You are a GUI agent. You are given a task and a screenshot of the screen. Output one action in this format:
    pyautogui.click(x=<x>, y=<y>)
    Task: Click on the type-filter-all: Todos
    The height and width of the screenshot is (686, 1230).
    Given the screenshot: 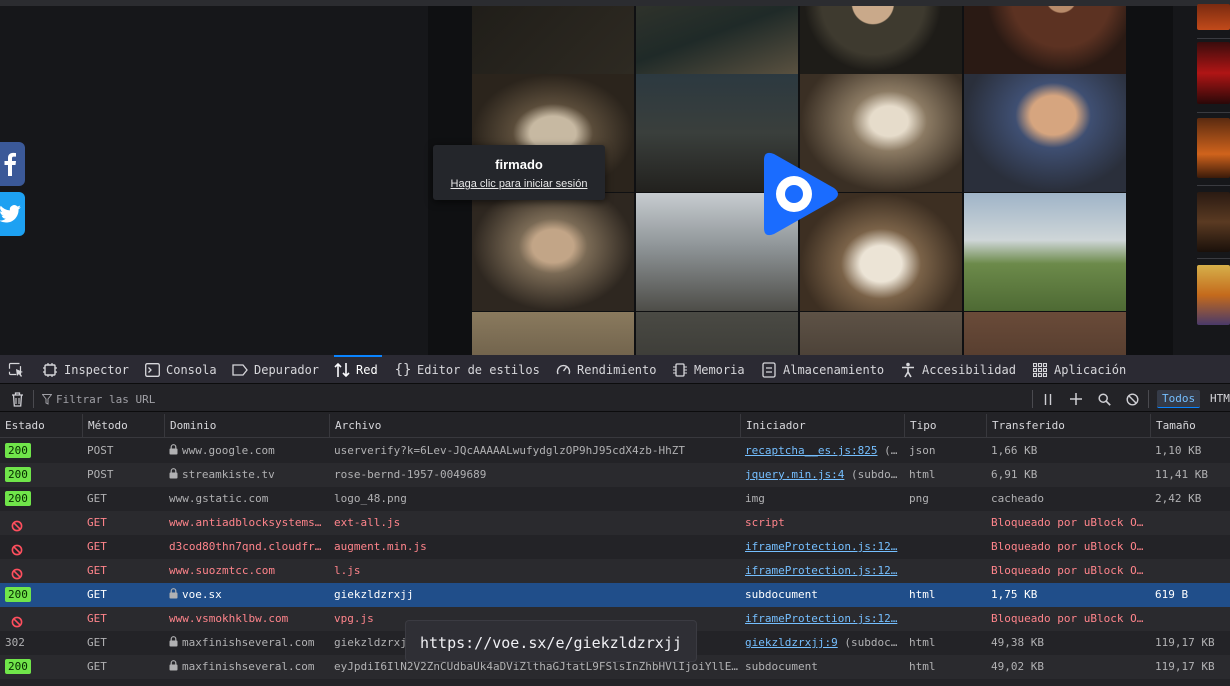 What is the action you would take?
    pyautogui.click(x=1179, y=399)
    